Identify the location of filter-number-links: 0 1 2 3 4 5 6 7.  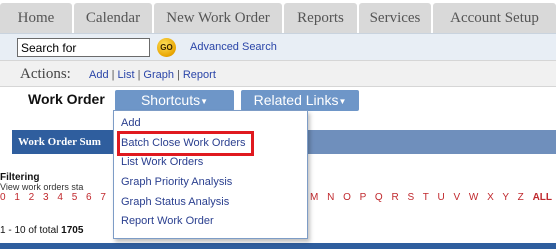
(57, 197).